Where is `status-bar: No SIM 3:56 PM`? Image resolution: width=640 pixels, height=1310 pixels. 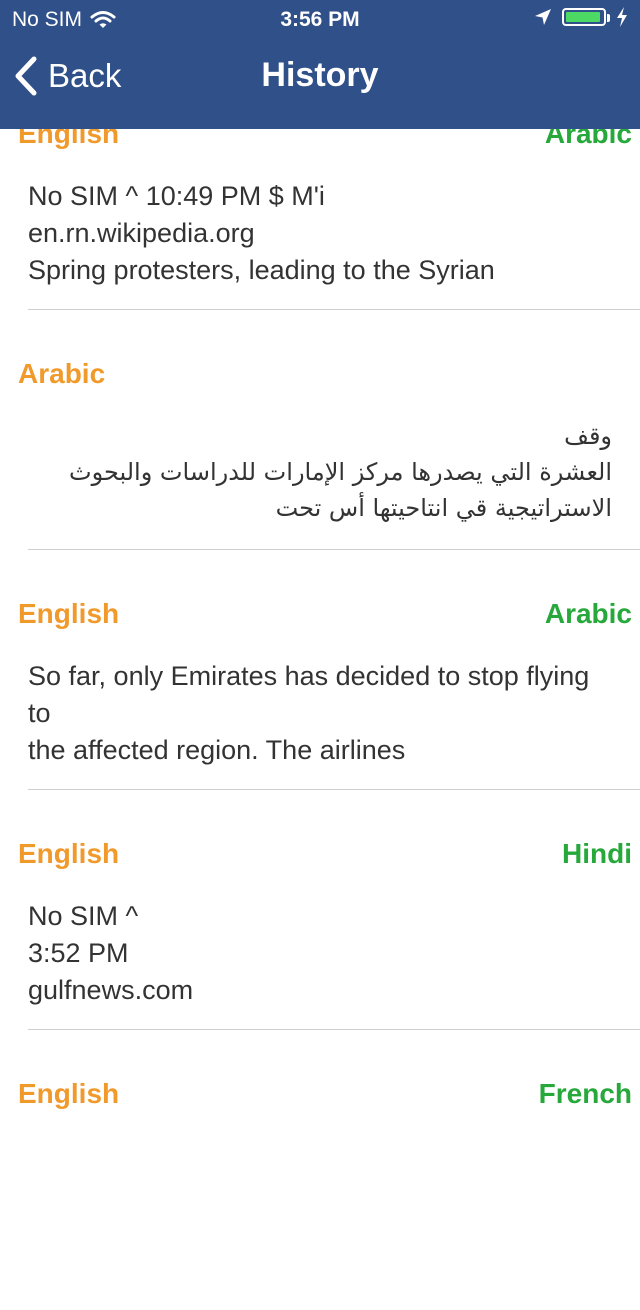 status-bar: No SIM 3:56 PM is located at coordinates (320, 20).